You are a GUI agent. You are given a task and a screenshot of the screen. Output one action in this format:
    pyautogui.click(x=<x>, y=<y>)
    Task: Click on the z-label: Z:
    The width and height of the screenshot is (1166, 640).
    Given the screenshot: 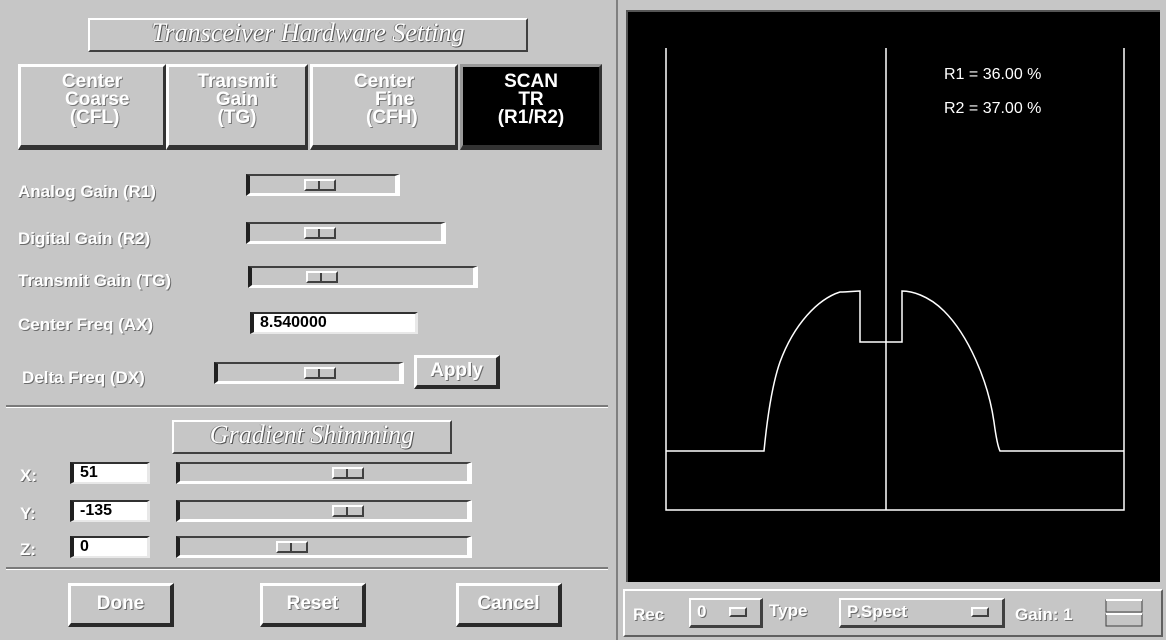 What is the action you would take?
    pyautogui.click(x=28, y=549)
    